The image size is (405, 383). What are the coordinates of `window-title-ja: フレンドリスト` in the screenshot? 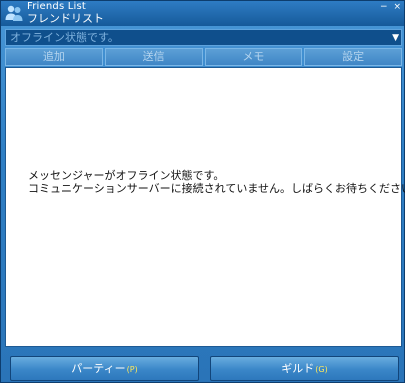 It's located at (65, 18).